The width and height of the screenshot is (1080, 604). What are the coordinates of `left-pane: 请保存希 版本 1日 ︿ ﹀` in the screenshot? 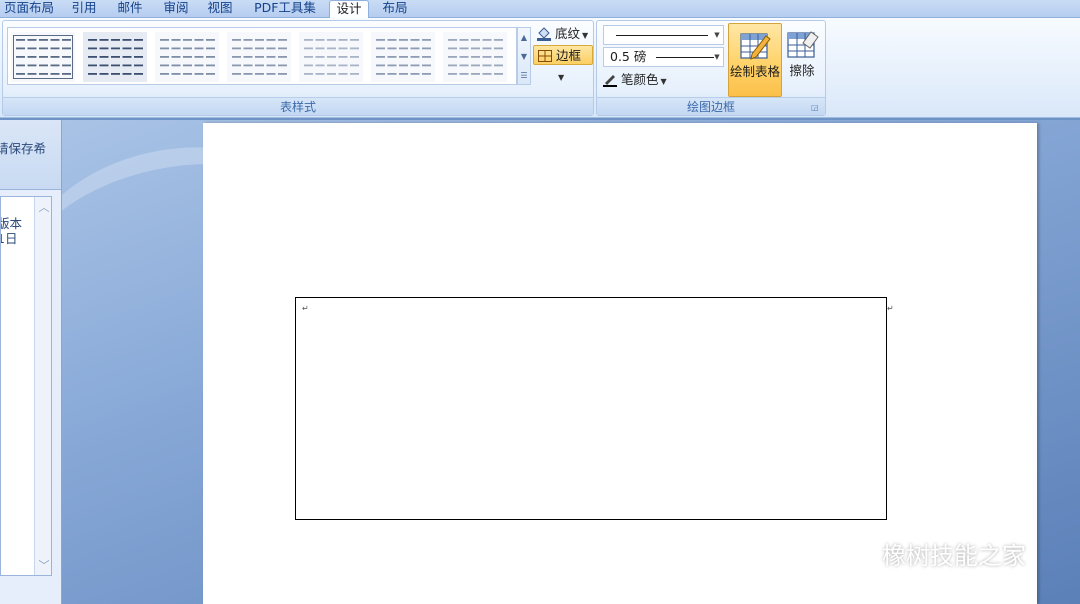 It's located at (31, 362).